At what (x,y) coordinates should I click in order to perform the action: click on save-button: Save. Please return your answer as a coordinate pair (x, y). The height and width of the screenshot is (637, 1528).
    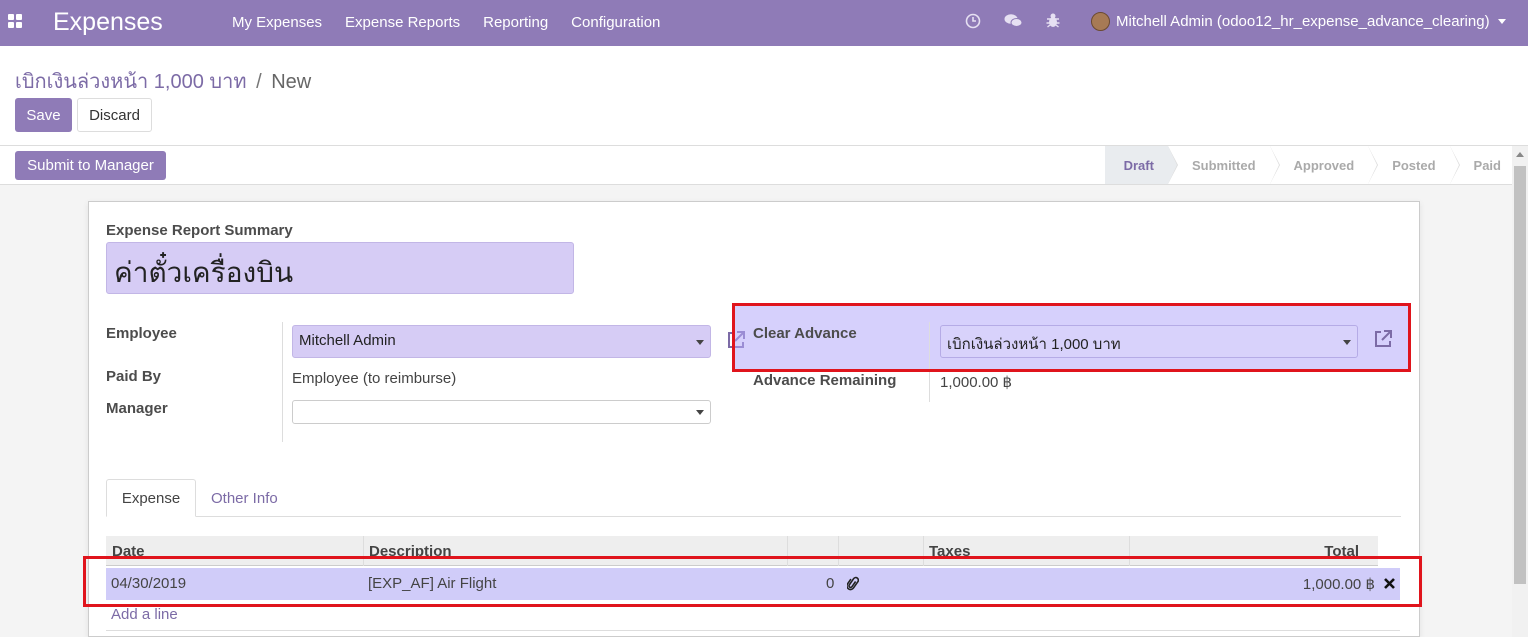
    Looking at the image, I should click on (43, 115).